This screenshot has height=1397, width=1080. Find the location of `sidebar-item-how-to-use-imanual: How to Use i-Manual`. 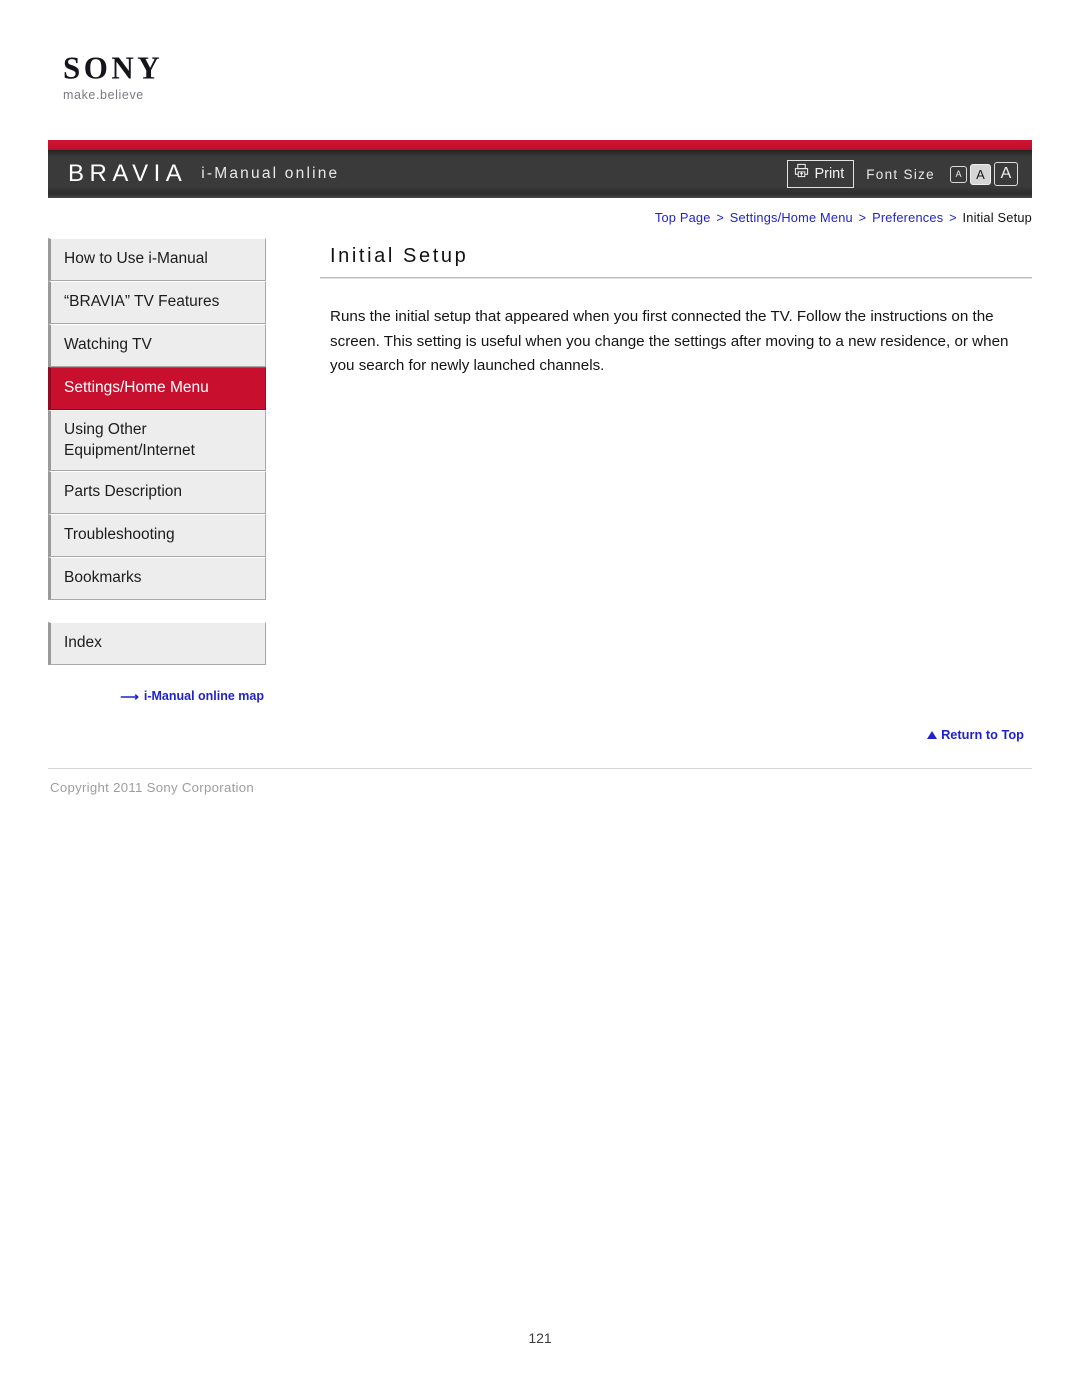

sidebar-item-how-to-use-imanual: How to Use i-Manual is located at coordinates (157, 259).